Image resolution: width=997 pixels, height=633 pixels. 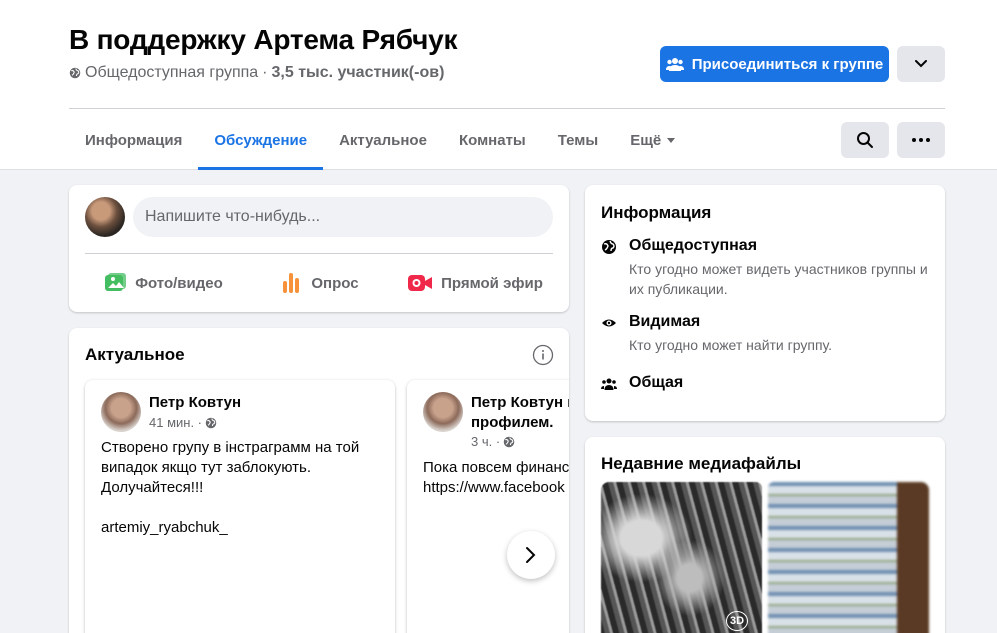 I want to click on photo-video-button: Фото/видео, so click(x=163, y=283).